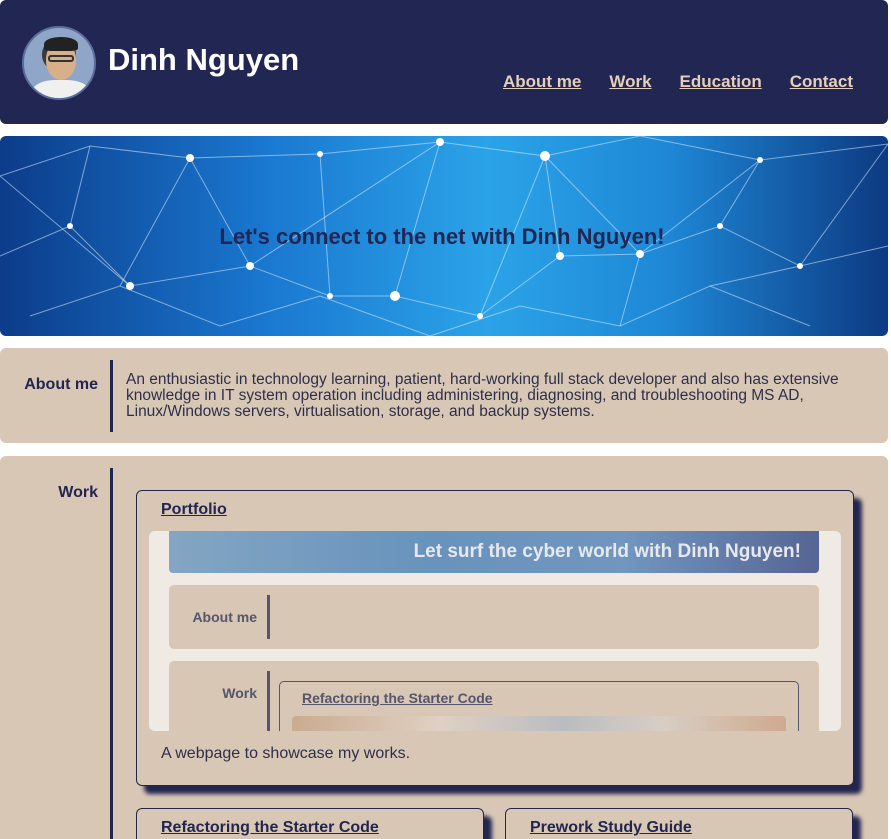 The width and height of the screenshot is (891, 839). What do you see at coordinates (542, 82) in the screenshot?
I see `nav-about: About me` at bounding box center [542, 82].